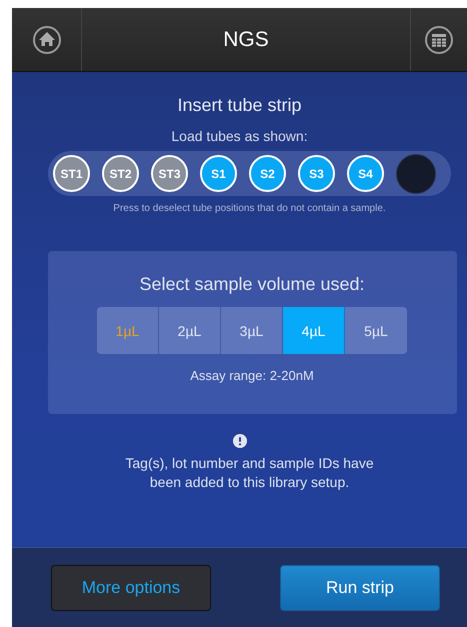 This screenshot has width=467, height=627. Describe the element at coordinates (439, 39) in the screenshot. I see `grid-icon` at that location.